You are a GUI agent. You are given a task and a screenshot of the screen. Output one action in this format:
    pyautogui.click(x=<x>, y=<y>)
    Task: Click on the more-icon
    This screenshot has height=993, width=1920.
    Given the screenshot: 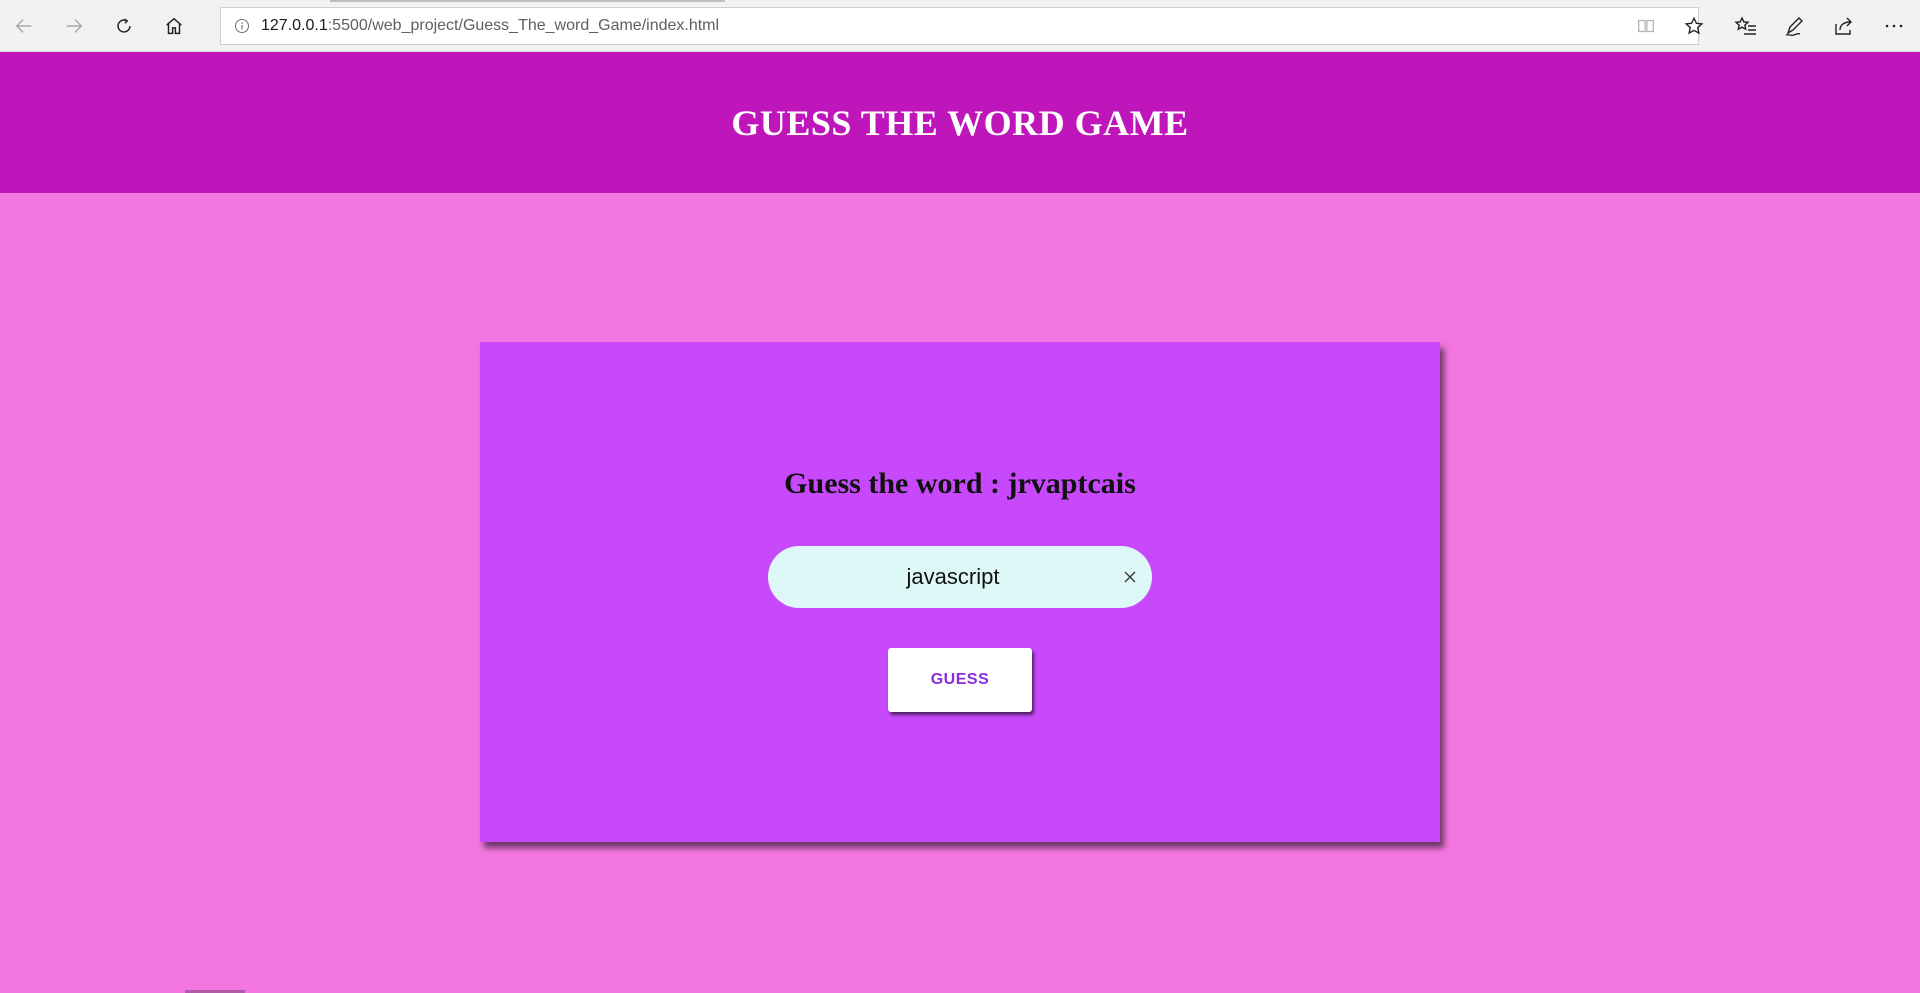 What is the action you would take?
    pyautogui.click(x=1894, y=26)
    